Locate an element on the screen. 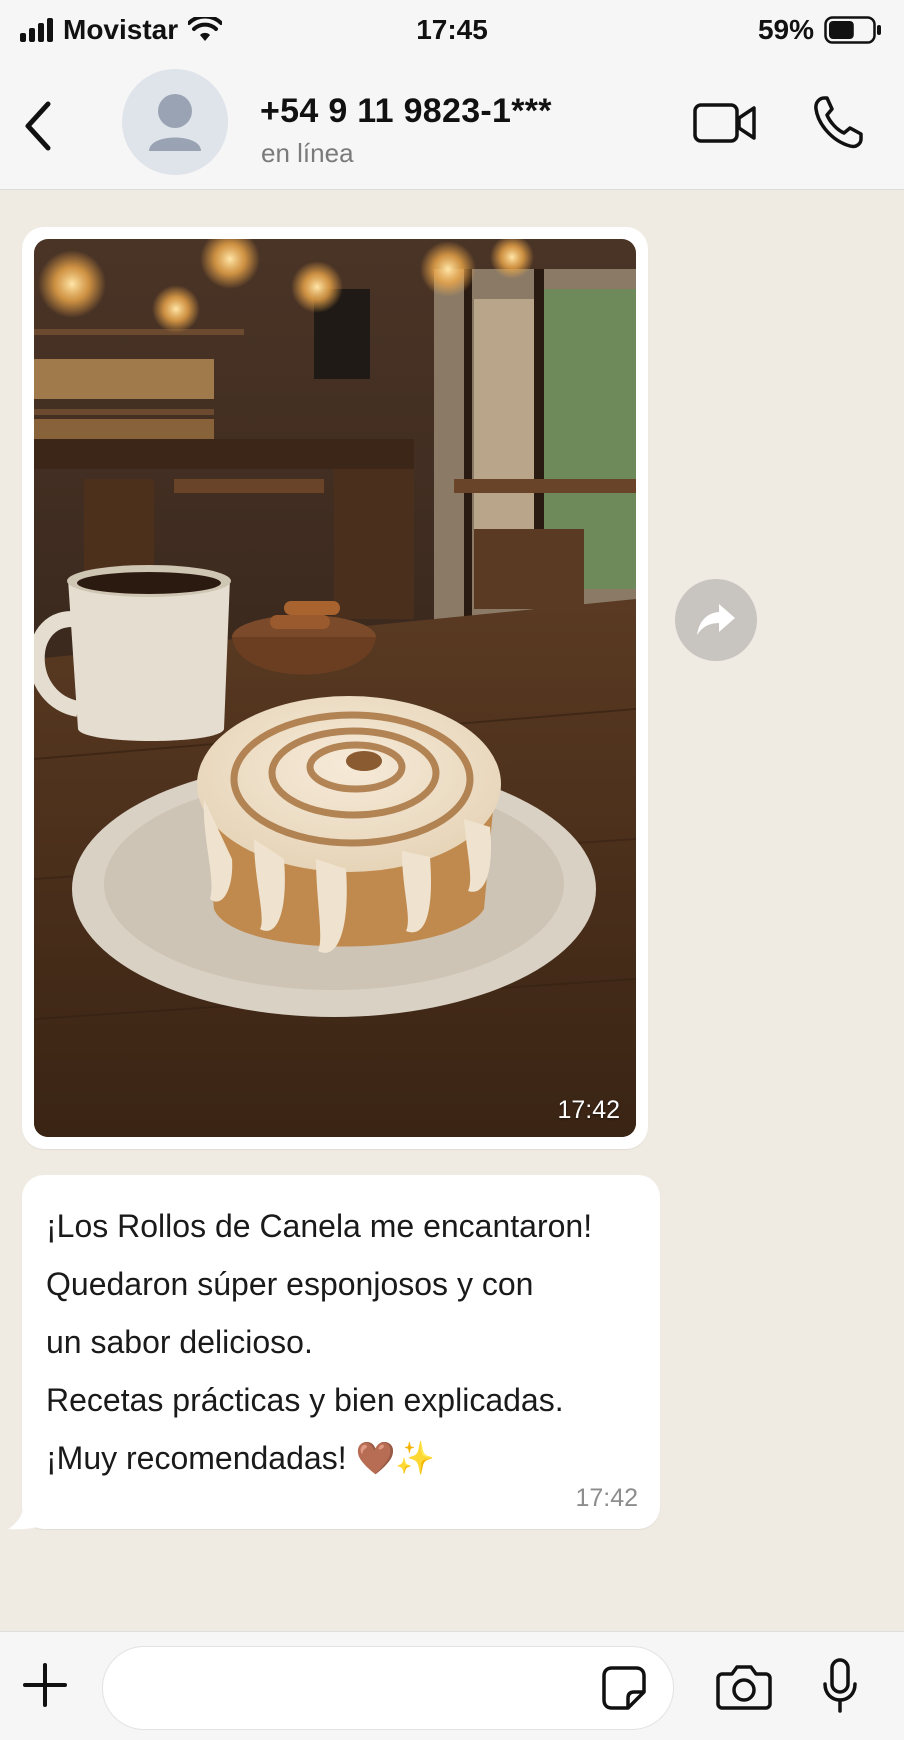  forward-icon is located at coordinates (716, 619).